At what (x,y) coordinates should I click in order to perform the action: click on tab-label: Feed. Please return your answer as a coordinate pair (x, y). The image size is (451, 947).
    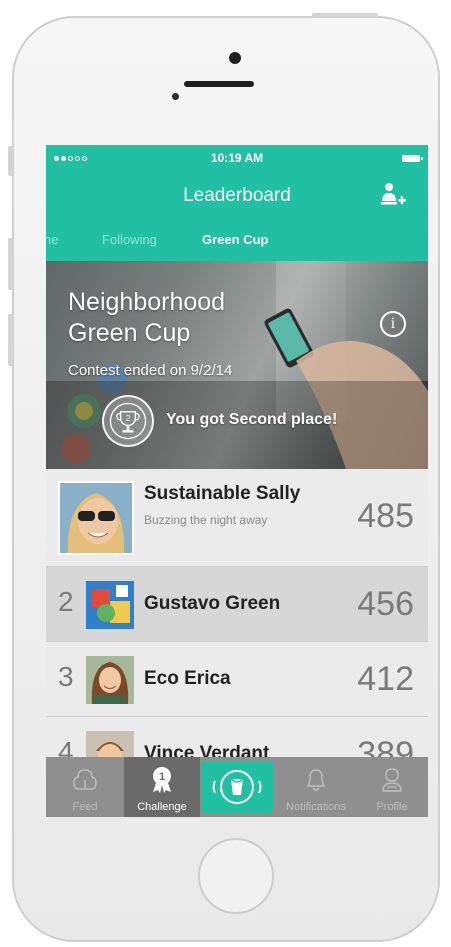
    Looking at the image, I should click on (85, 807).